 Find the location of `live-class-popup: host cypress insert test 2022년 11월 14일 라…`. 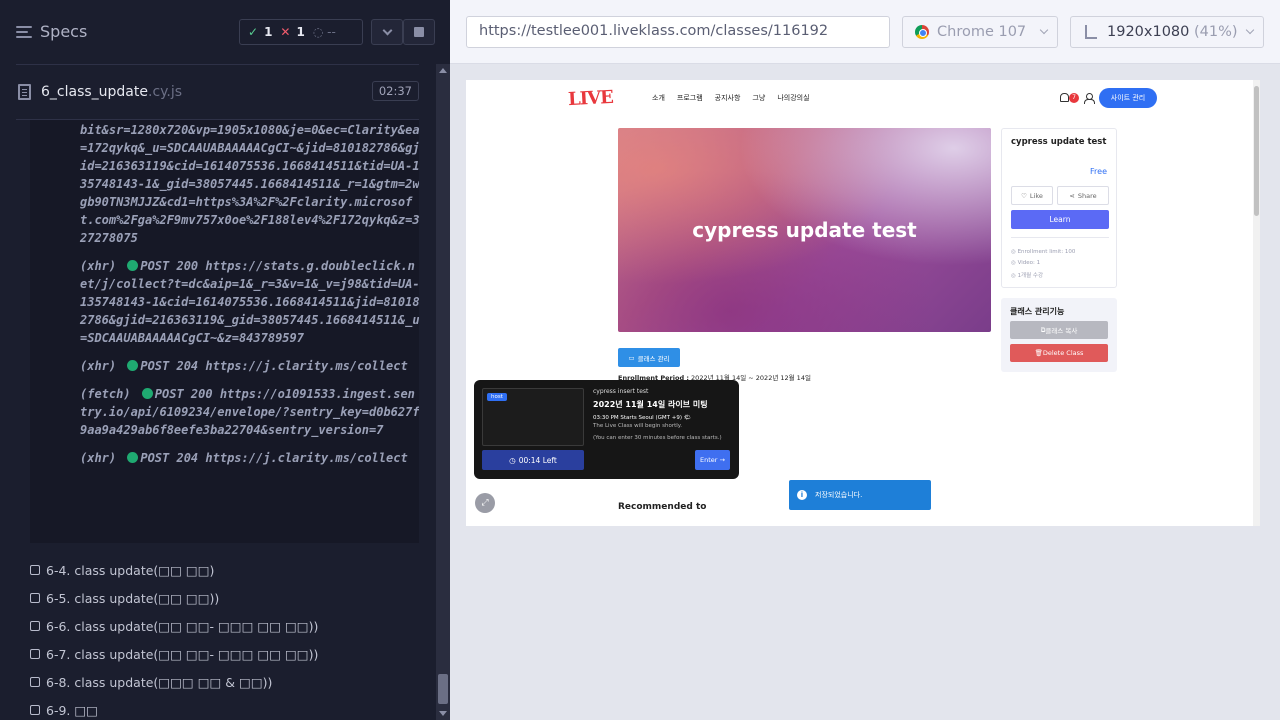

live-class-popup: host cypress insert test 2022년 11월 14일 라… is located at coordinates (606, 429).